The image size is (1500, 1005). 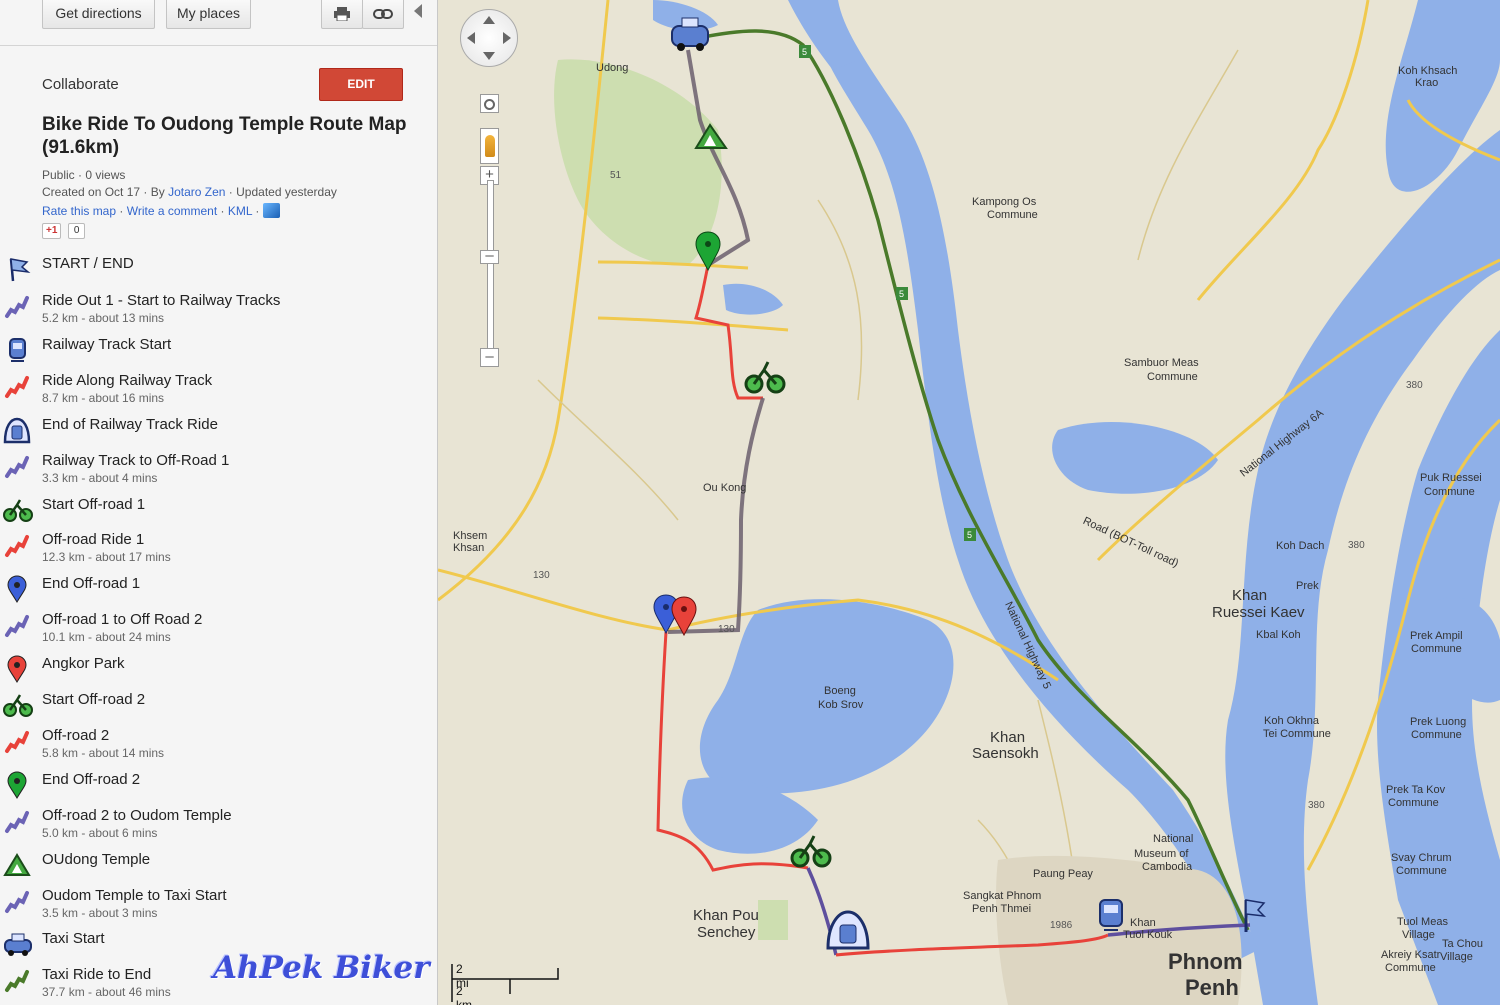 I want to click on legend-item-label: OUdong Temple, so click(x=96, y=859).